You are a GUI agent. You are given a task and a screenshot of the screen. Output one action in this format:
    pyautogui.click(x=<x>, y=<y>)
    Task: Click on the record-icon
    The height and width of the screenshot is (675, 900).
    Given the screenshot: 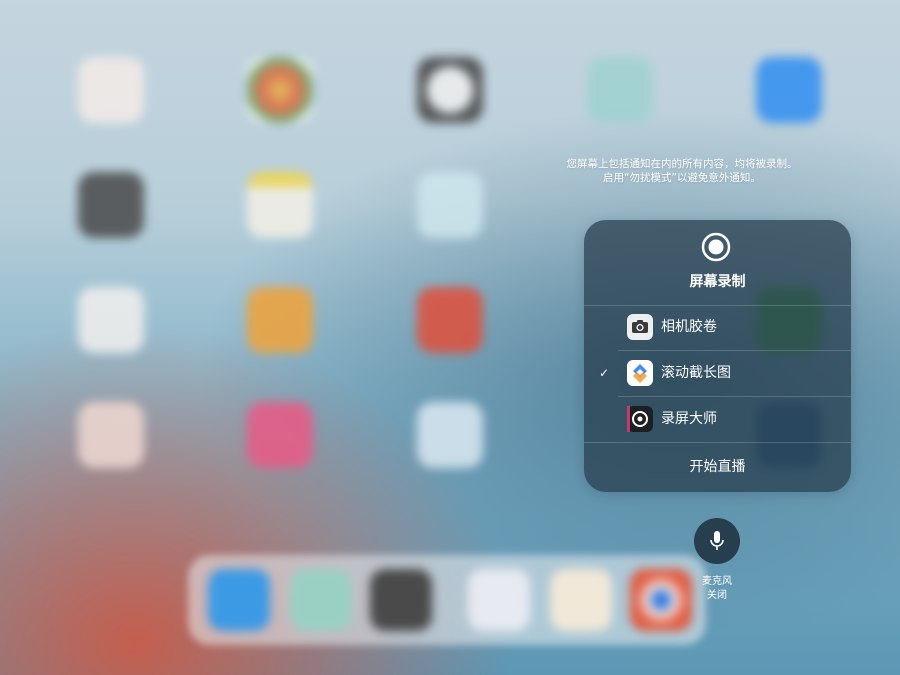 What is the action you would take?
    pyautogui.click(x=716, y=247)
    